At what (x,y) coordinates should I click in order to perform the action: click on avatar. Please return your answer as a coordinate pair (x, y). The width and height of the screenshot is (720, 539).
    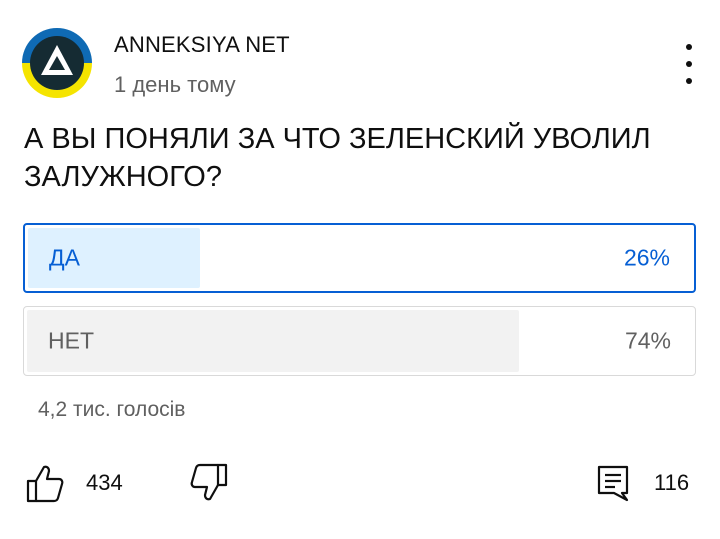
    Looking at the image, I should click on (57, 63).